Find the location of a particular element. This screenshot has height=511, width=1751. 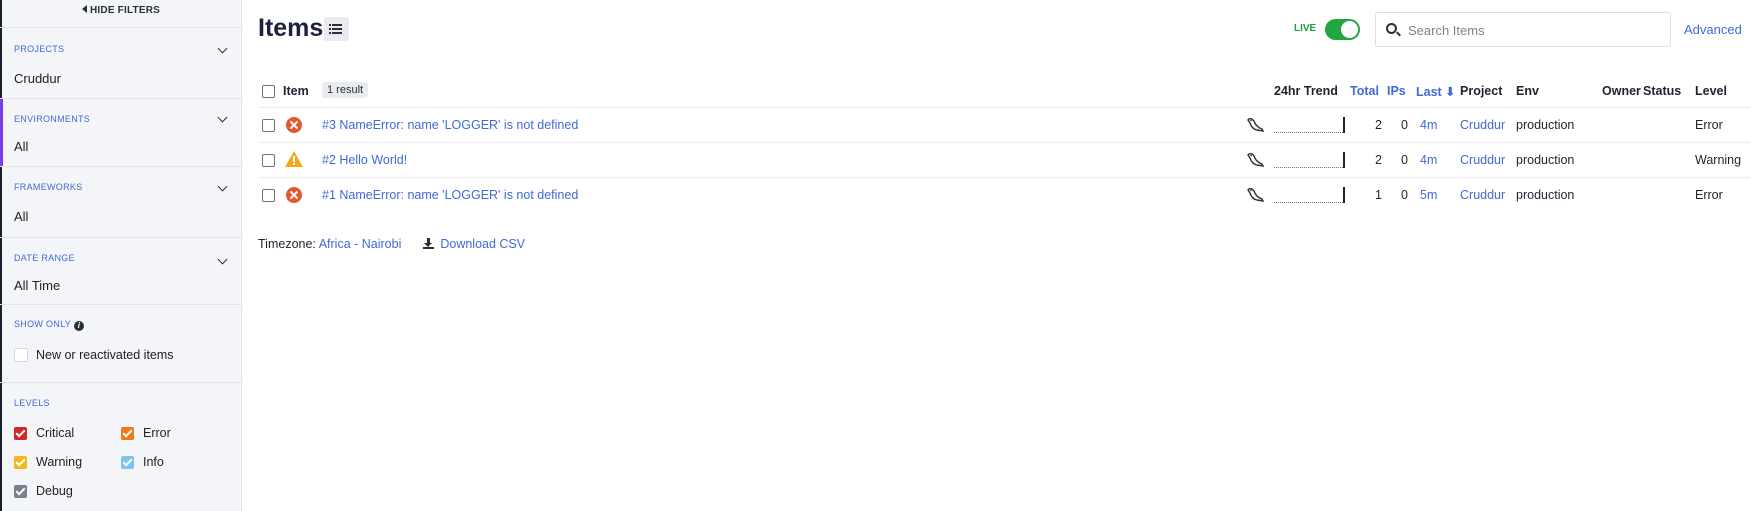

filter-title: PROJECTS is located at coordinates (39, 49).